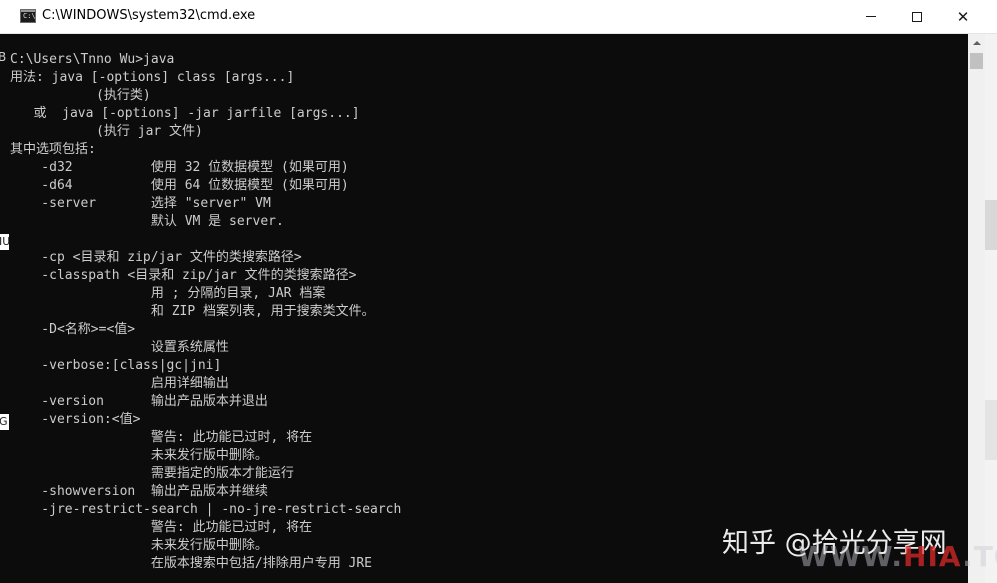 The image size is (997, 583). Describe the element at coordinates (147, 221) in the screenshot. I see `console-line: 默认 VM 是 server.` at that location.